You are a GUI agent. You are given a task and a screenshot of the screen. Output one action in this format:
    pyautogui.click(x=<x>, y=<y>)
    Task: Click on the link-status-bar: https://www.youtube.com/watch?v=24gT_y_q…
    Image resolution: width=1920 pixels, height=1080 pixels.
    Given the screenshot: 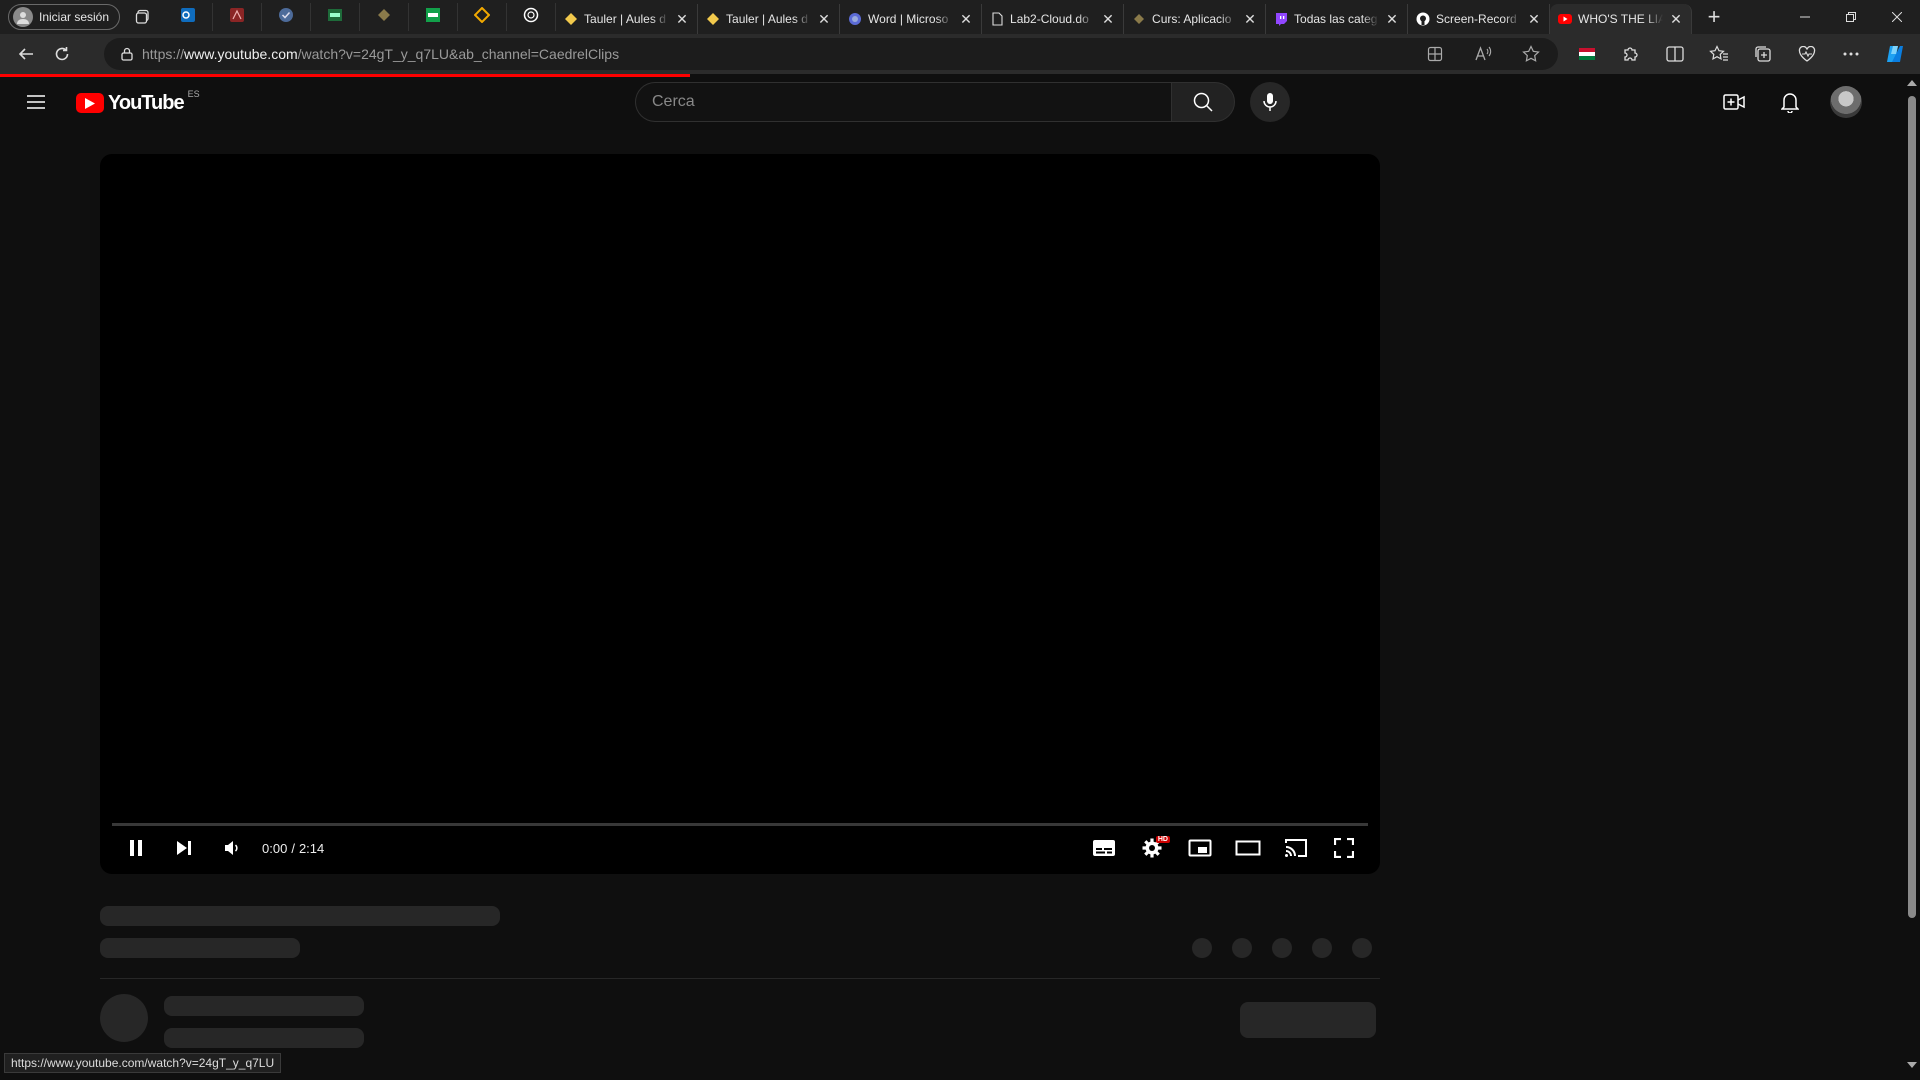 What is the action you would take?
    pyautogui.click(x=143, y=1063)
    